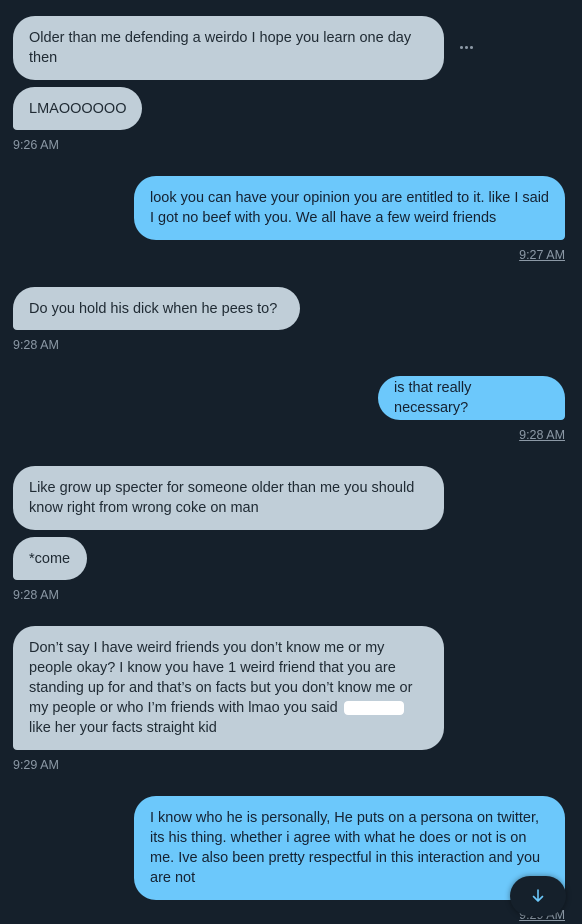 The width and height of the screenshot is (582, 924). What do you see at coordinates (373, 708) in the screenshot?
I see `redacted-mark` at bounding box center [373, 708].